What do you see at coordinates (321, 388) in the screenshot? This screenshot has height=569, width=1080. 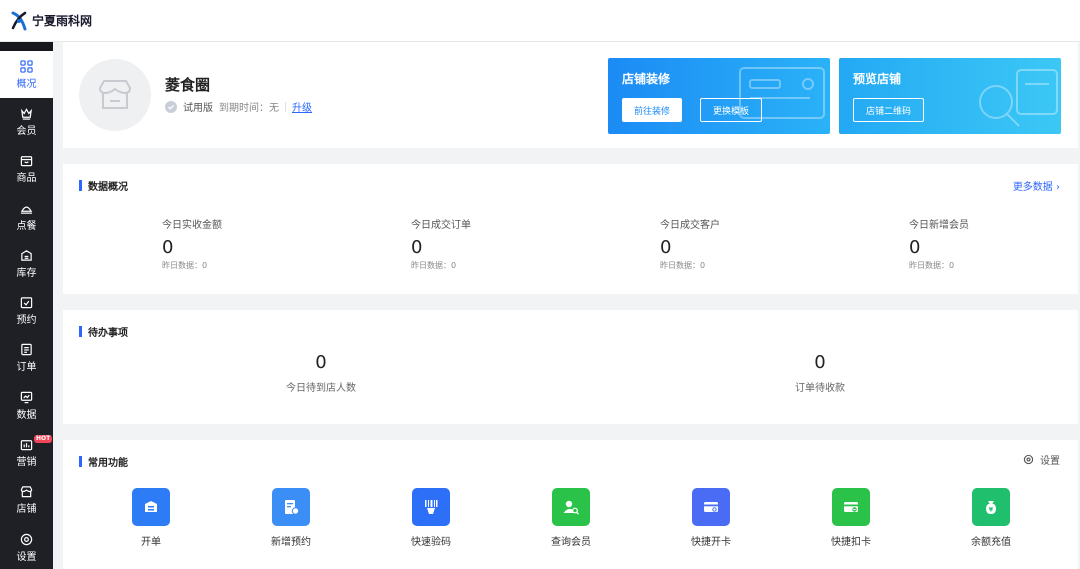 I see `todo-label: 今日待到店人数` at bounding box center [321, 388].